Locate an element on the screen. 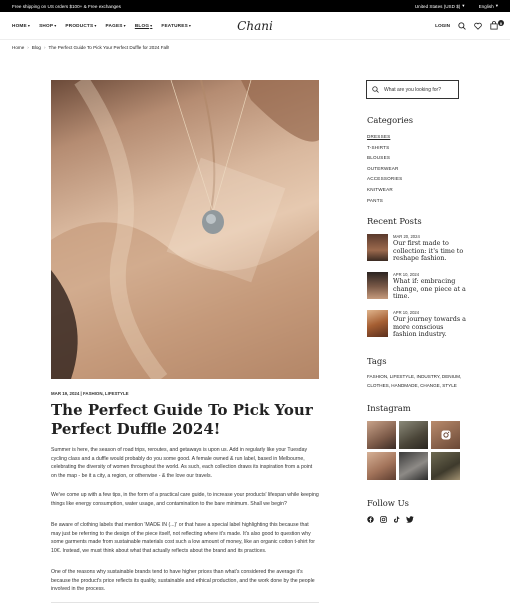  breadcrumb-home: Home is located at coordinates (18, 47).